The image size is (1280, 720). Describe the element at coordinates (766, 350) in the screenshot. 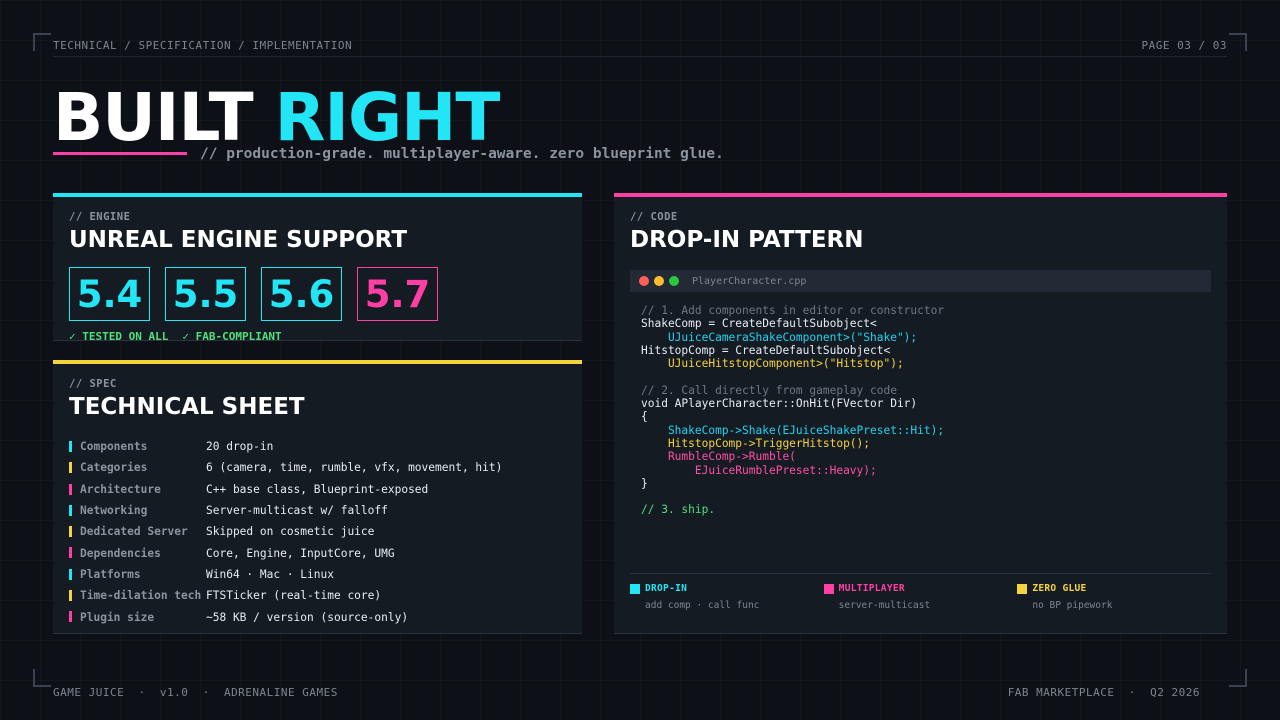

I see `code-line: HitstopComp = CreateDefaultSubobject<` at that location.